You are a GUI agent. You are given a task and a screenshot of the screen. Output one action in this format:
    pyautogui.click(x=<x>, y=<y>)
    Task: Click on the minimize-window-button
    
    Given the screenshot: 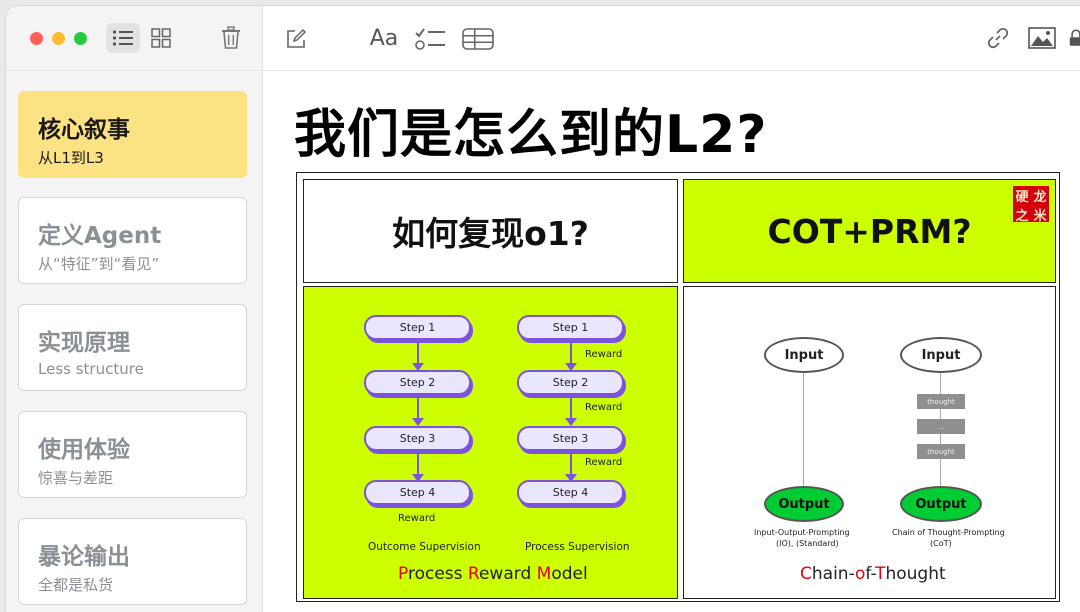 What is the action you would take?
    pyautogui.click(x=58, y=38)
    